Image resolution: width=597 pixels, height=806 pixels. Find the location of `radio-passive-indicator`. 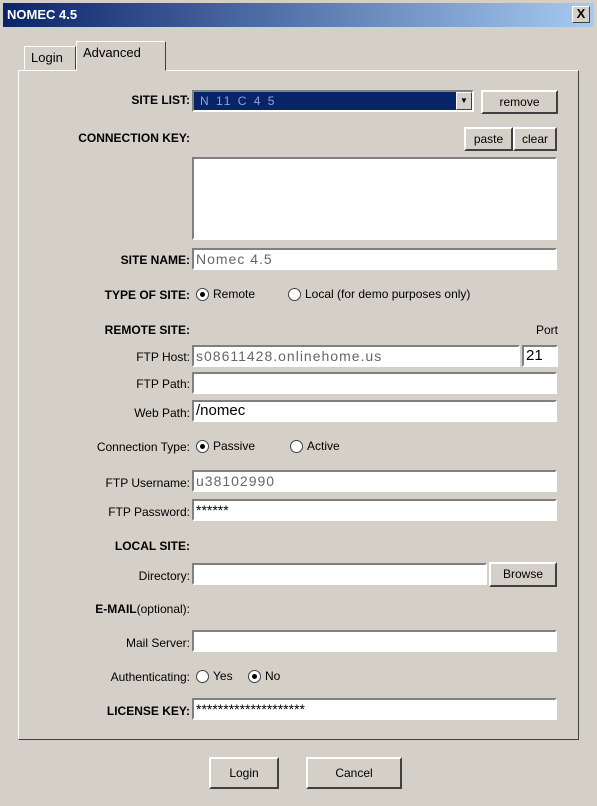

radio-passive-indicator is located at coordinates (202, 446).